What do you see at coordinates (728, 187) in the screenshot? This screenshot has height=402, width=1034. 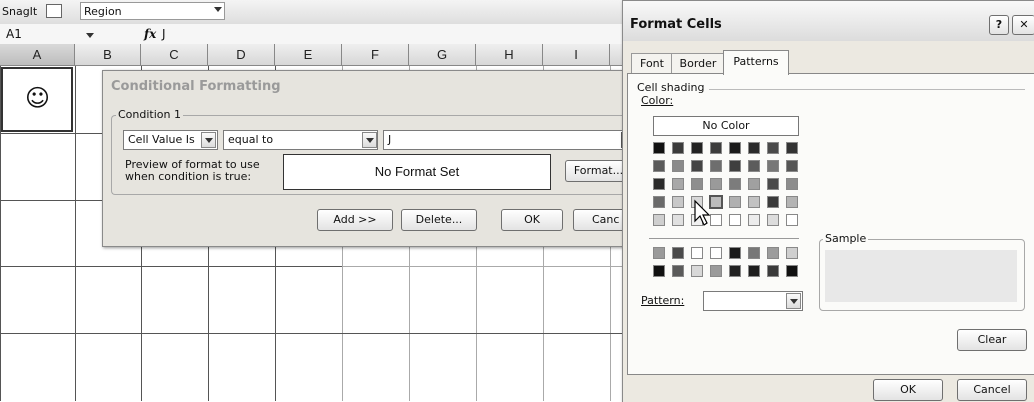 I see `color-palette` at bounding box center [728, 187].